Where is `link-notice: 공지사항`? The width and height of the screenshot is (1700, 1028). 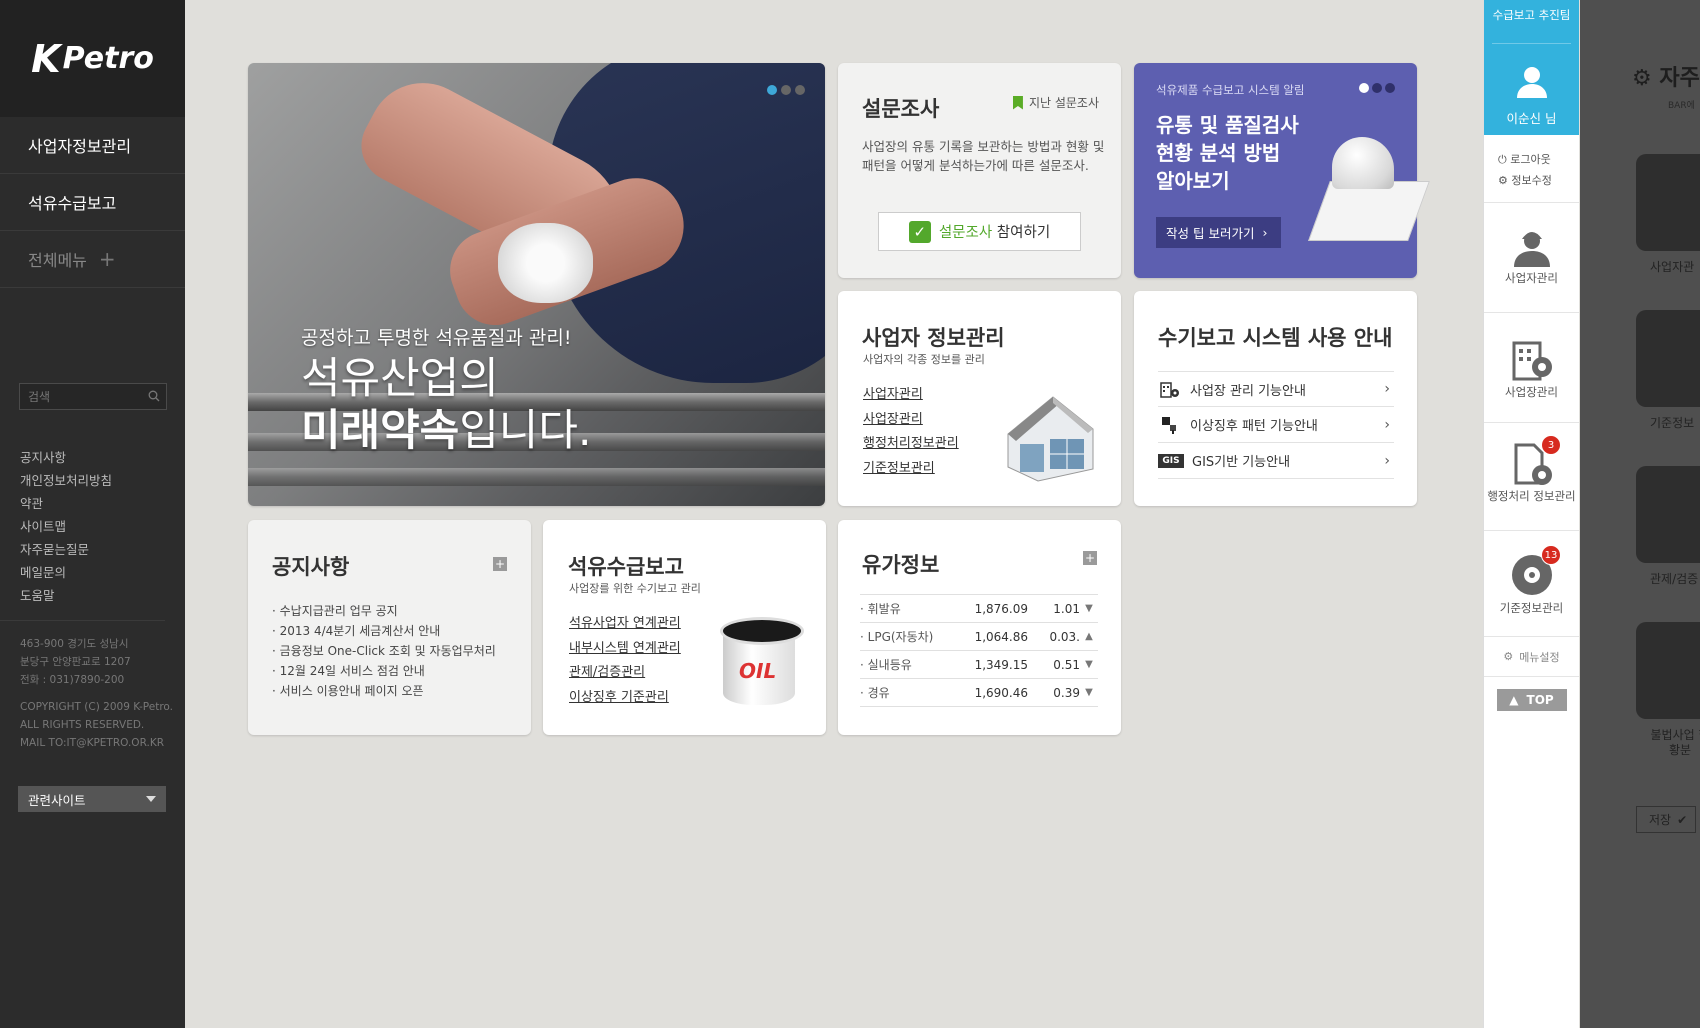
link-notice: 공지사항 is located at coordinates (66, 457).